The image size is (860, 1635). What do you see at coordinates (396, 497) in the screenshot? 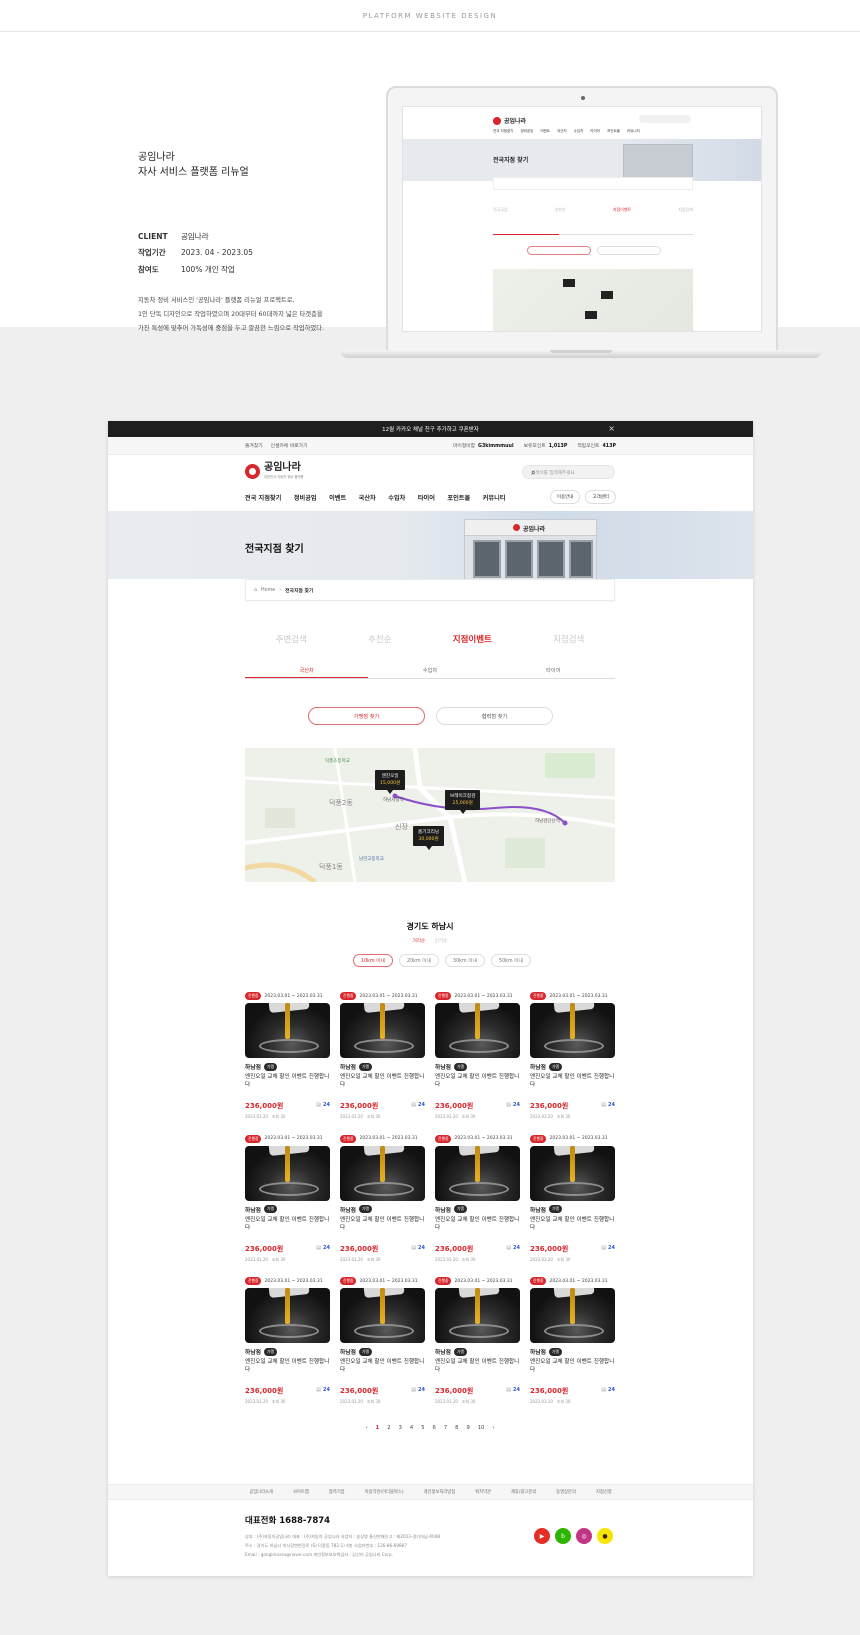
I see `nav-item-imported: 수입차` at bounding box center [396, 497].